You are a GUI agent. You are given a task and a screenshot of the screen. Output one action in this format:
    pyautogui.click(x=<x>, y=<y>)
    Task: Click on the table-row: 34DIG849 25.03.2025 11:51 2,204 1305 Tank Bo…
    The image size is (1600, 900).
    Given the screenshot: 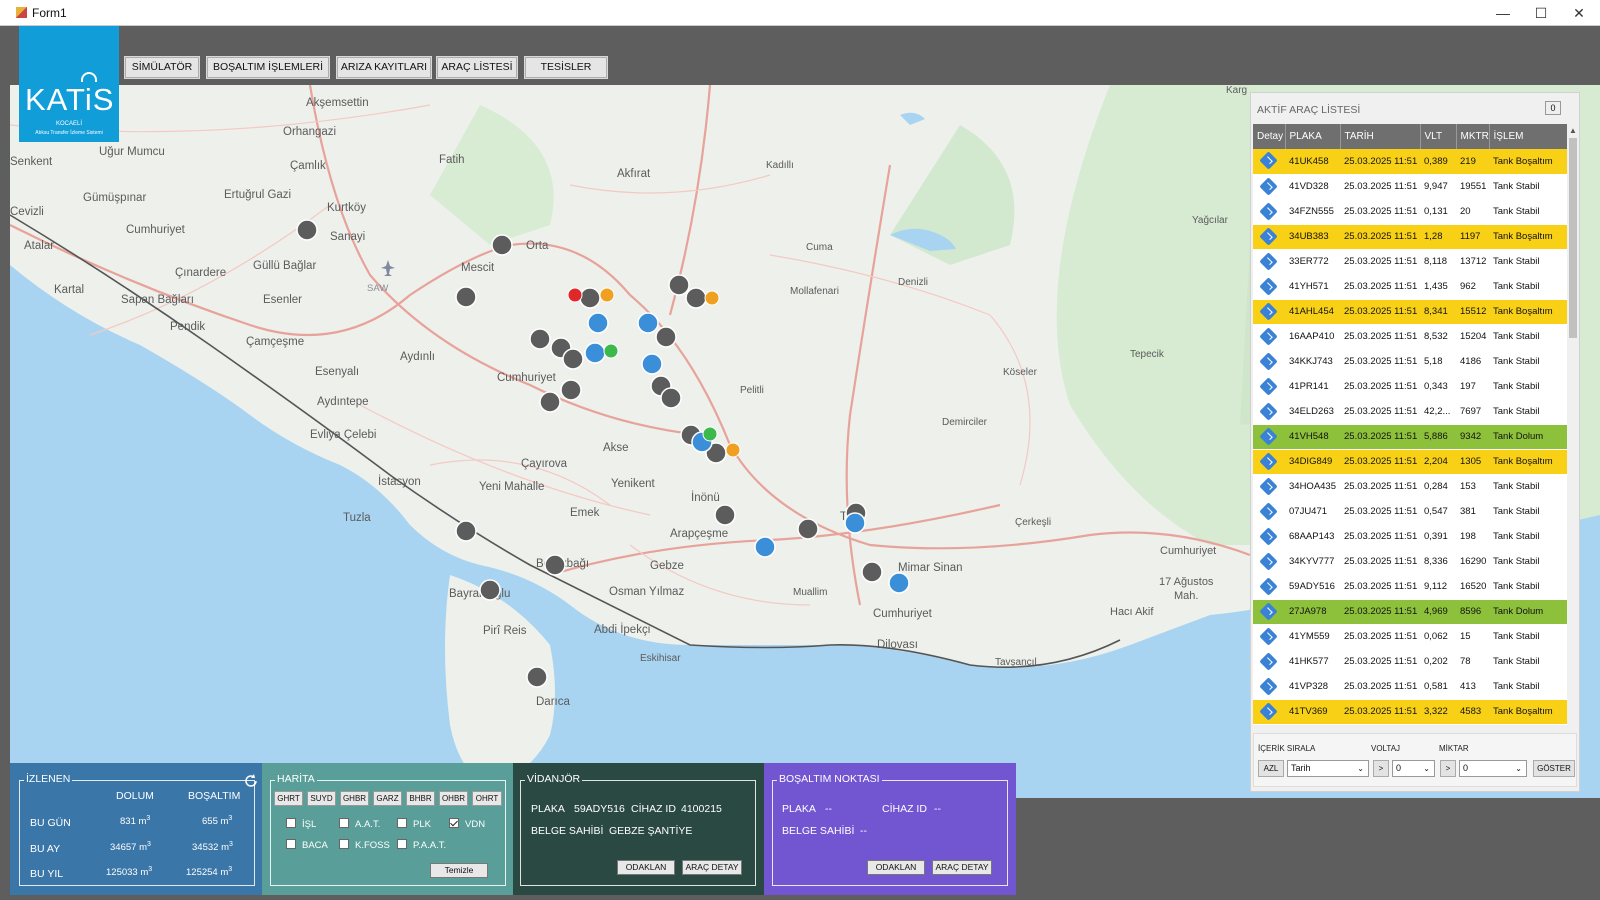 What is the action you would take?
    pyautogui.click(x=1412, y=462)
    